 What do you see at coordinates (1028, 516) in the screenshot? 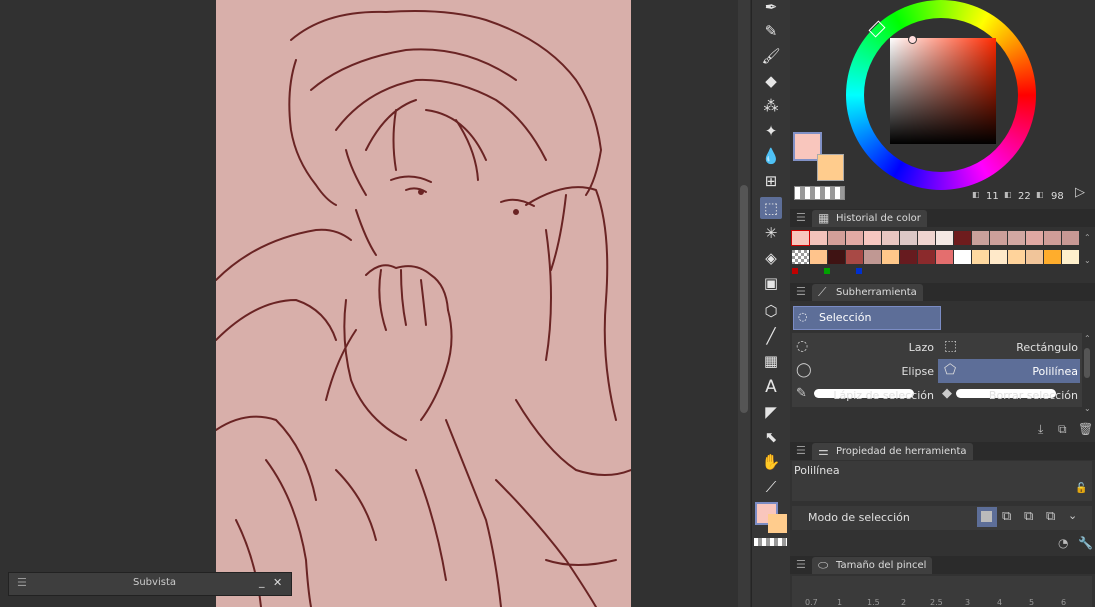
I see `mode-subtract-selection-button: ⧉` at bounding box center [1028, 516].